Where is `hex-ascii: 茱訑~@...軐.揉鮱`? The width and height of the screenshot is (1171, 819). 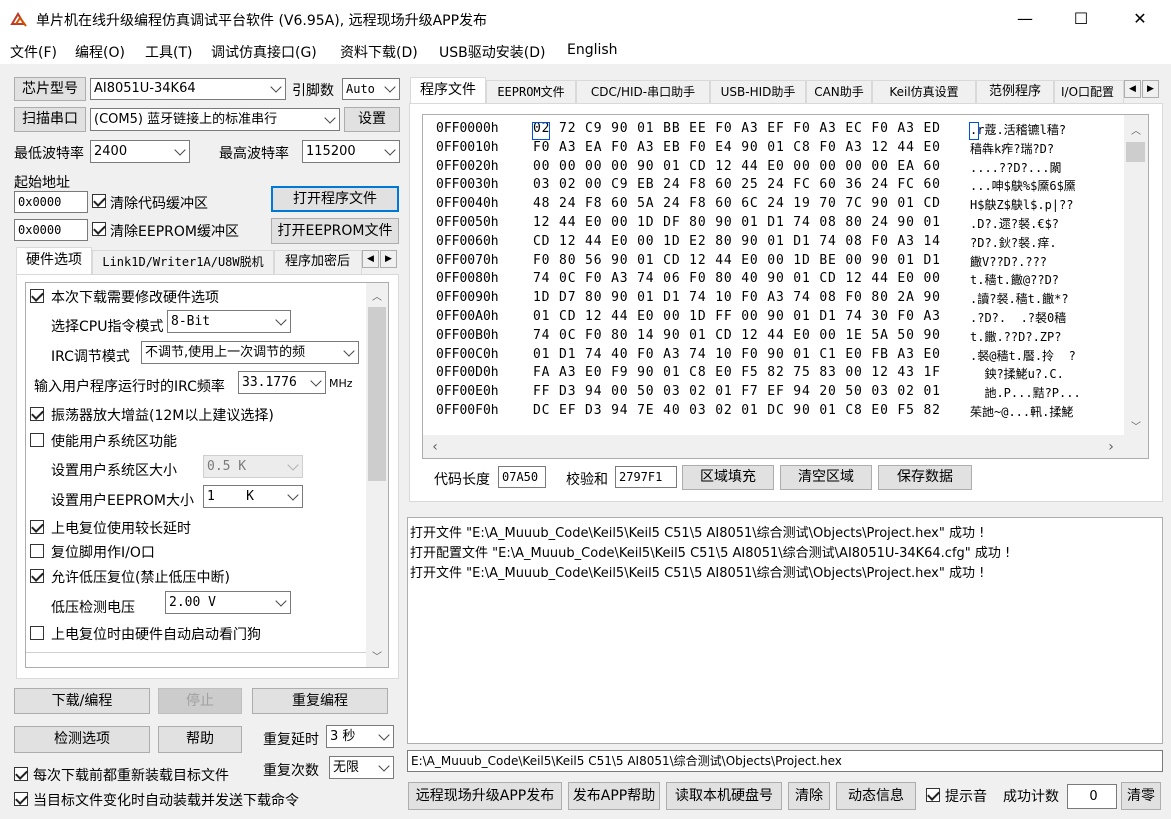
hex-ascii: 茱訑~@...軐.揉鮱 is located at coordinates (1022, 412).